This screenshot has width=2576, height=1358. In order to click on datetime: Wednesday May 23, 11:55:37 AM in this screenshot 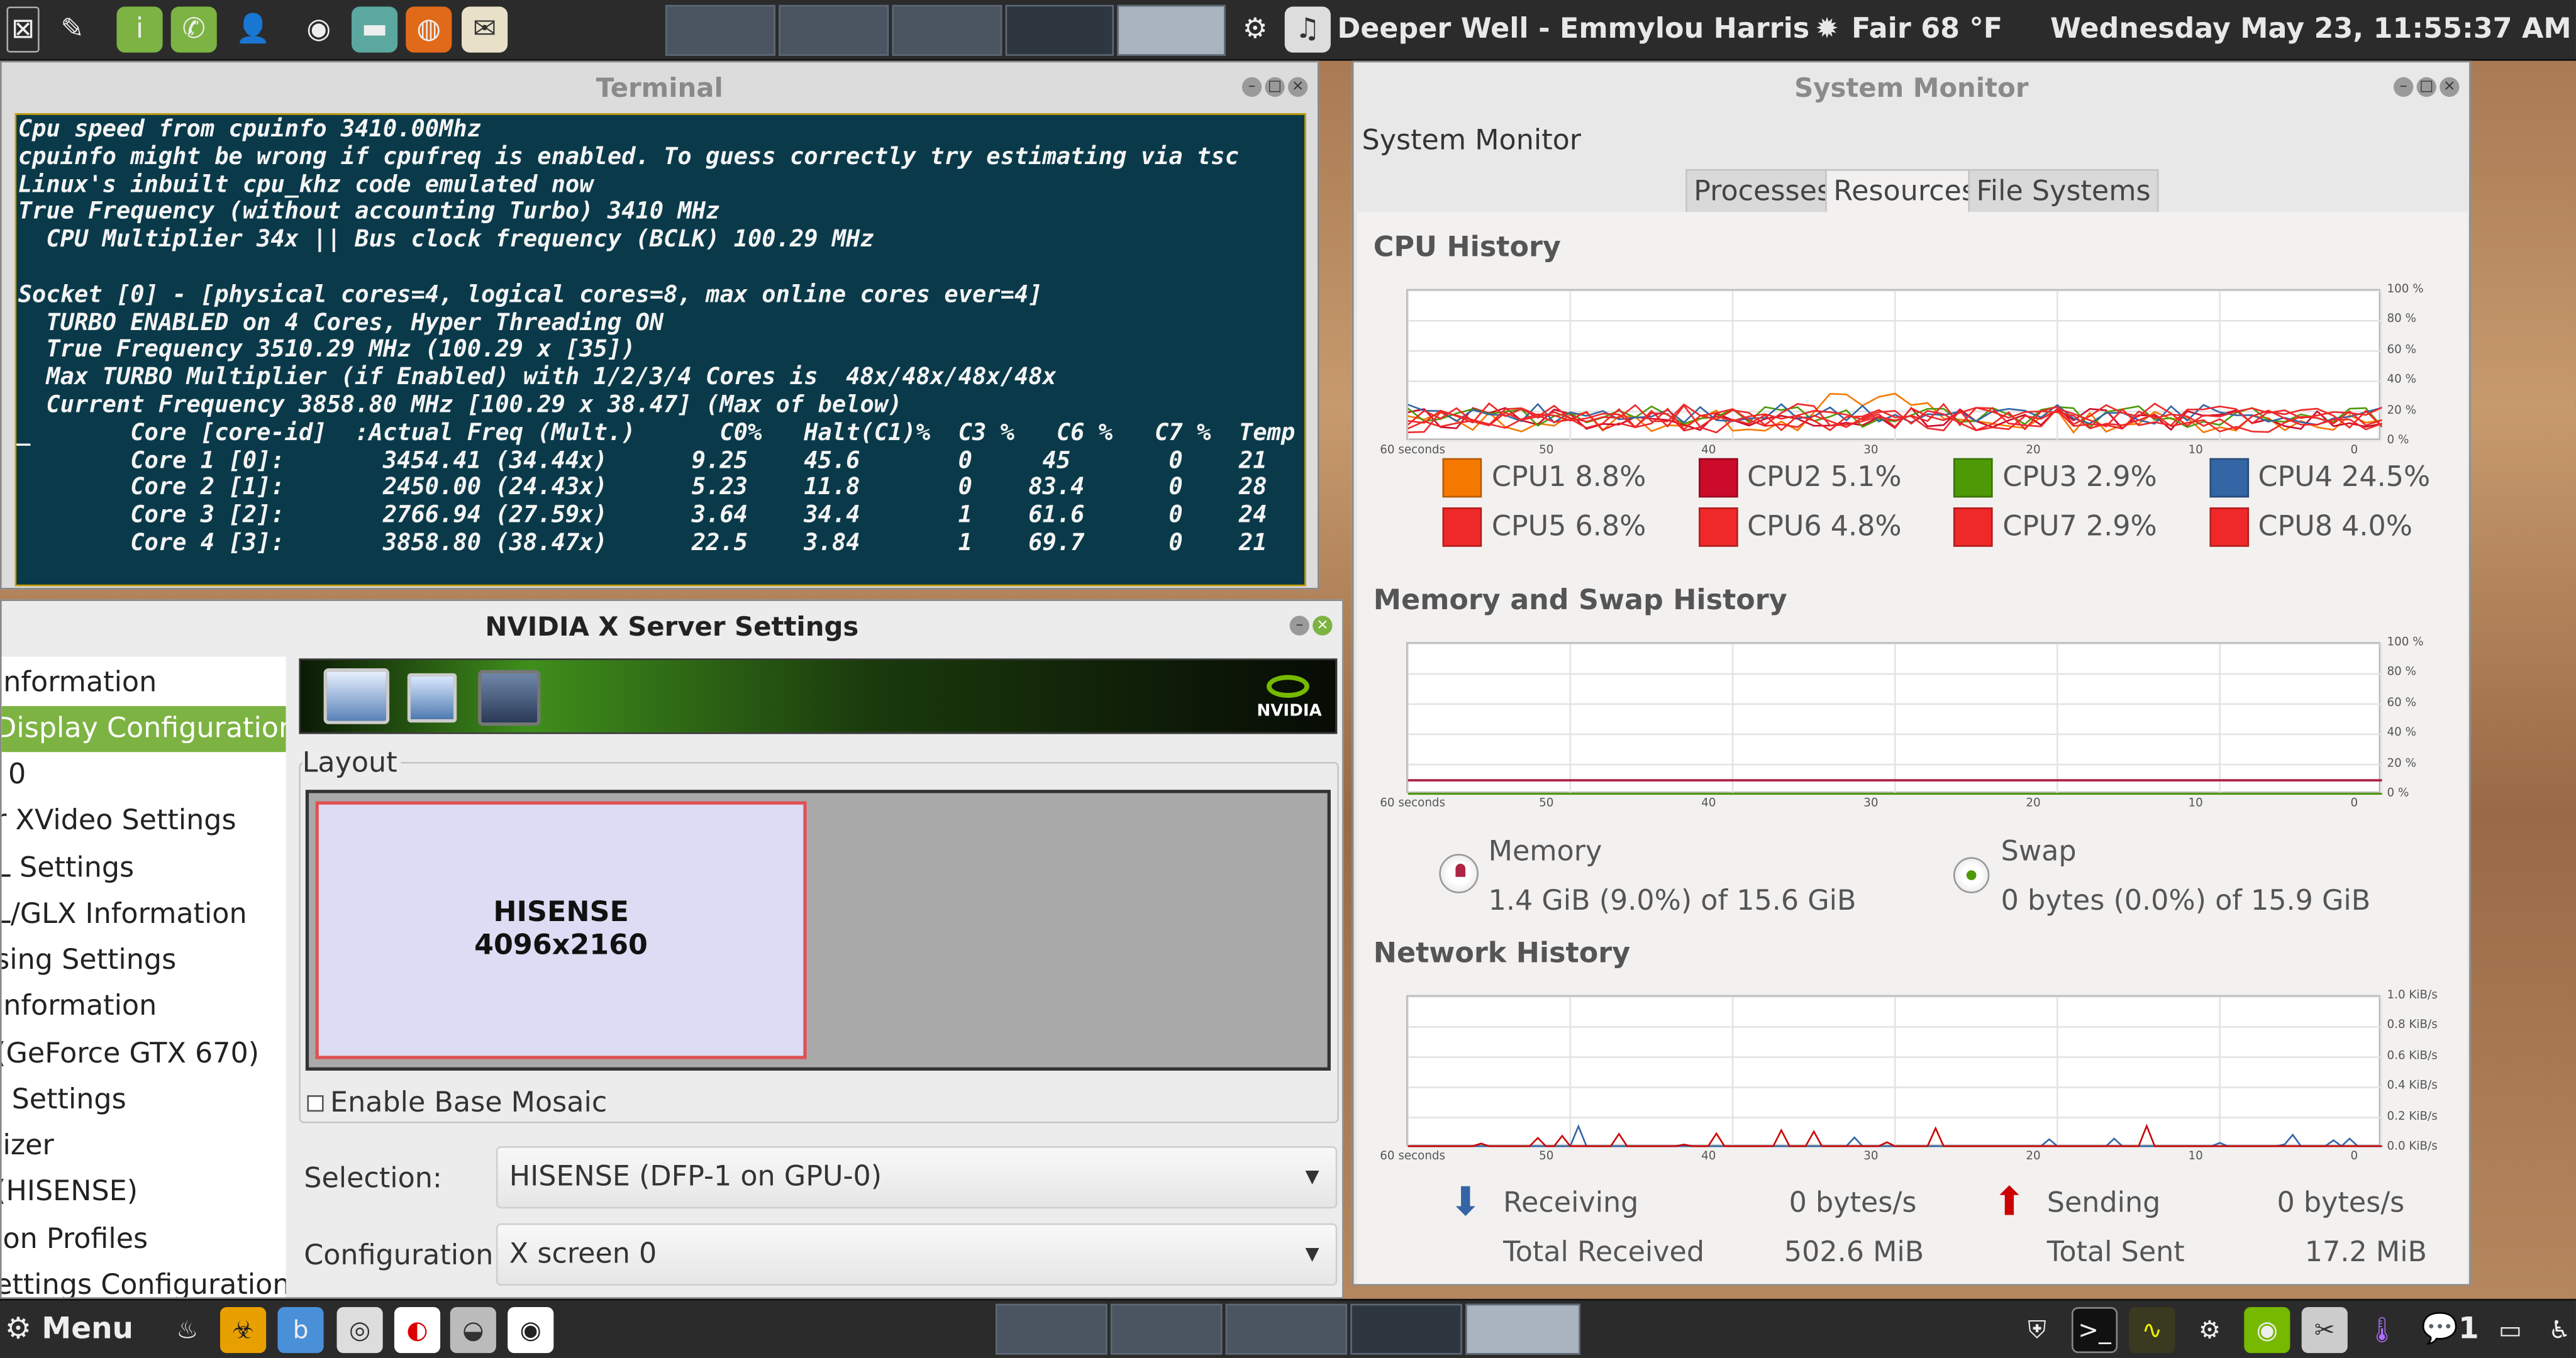, I will do `click(2311, 30)`.